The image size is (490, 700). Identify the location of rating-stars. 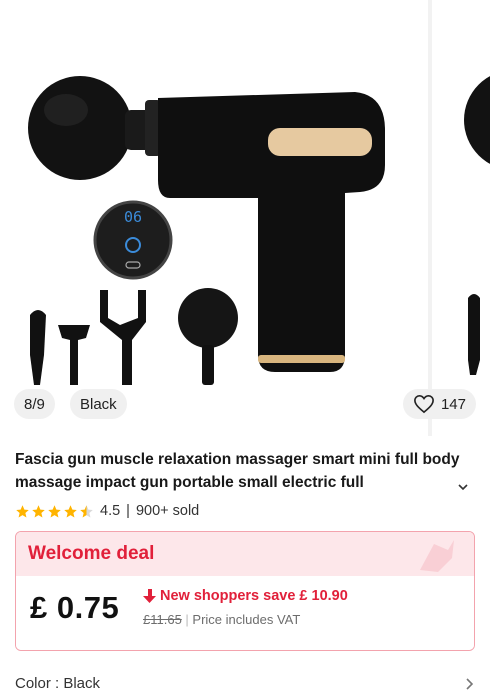
(54, 511).